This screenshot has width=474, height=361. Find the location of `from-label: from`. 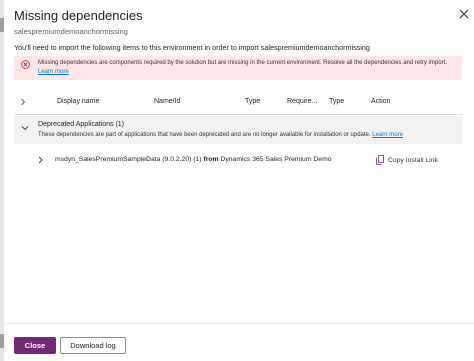

from-label: from is located at coordinates (211, 159).